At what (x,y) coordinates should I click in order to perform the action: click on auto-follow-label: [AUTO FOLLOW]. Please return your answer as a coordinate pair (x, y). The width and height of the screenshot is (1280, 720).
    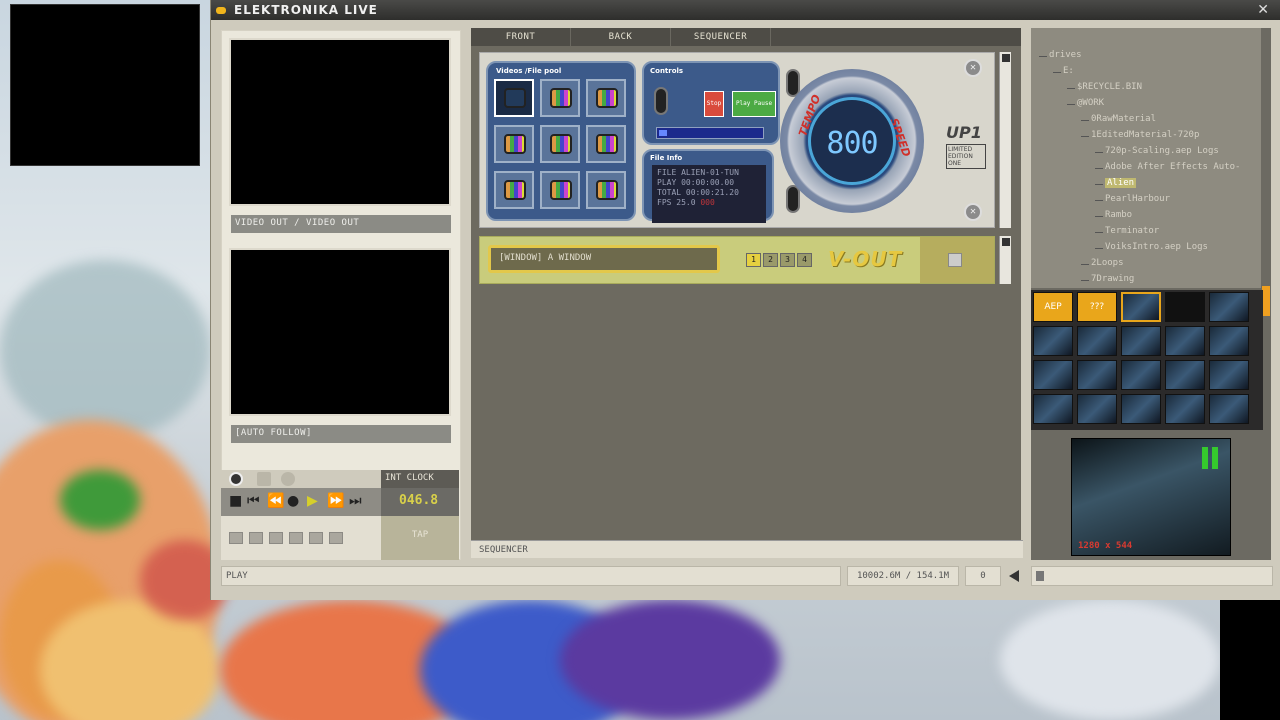
    Looking at the image, I should click on (341, 434).